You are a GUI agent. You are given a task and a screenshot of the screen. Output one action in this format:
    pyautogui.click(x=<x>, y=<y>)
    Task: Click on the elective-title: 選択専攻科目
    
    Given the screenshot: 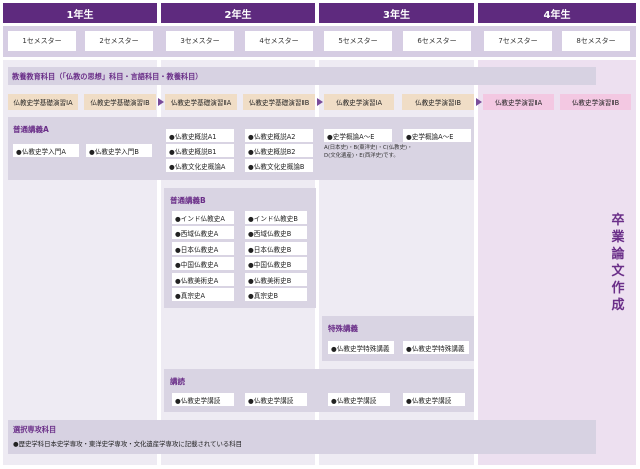 What is the action you would take?
    pyautogui.click(x=35, y=429)
    